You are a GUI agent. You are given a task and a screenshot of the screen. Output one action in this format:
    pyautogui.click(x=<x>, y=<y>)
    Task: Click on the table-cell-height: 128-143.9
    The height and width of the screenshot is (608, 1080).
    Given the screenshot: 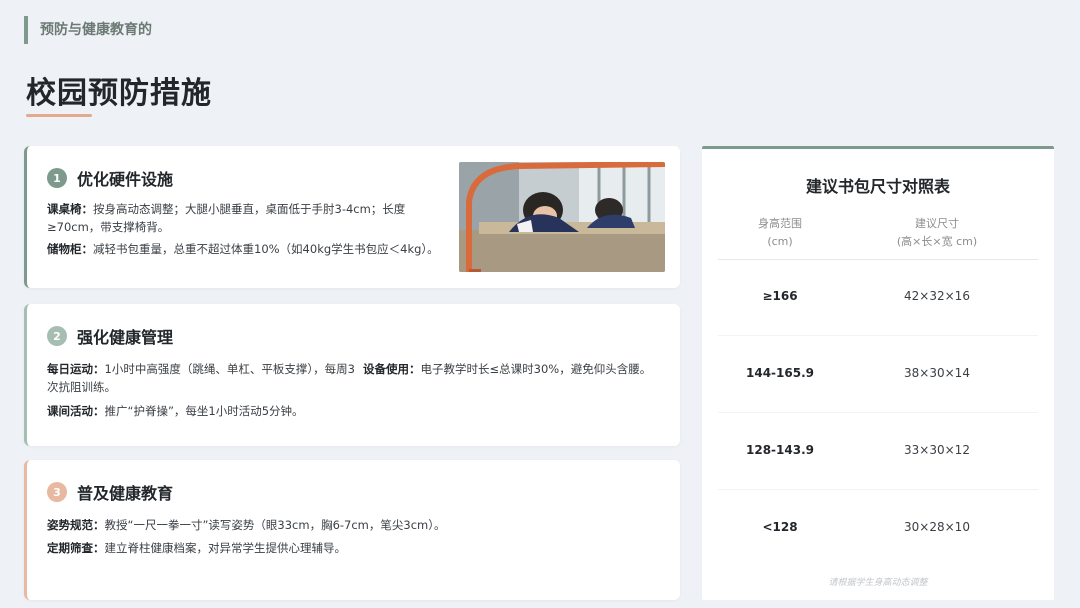 What is the action you would take?
    pyautogui.click(x=780, y=450)
    